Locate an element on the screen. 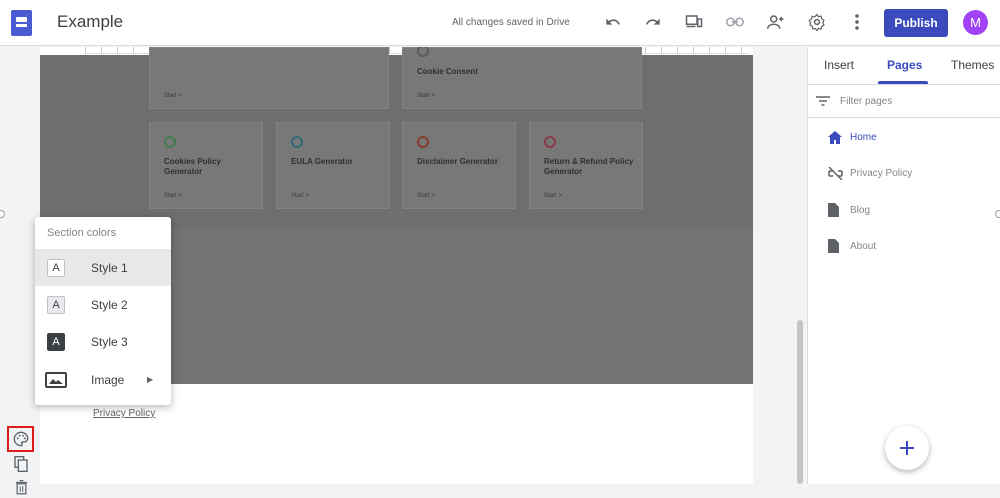 This screenshot has width=1000, height=498. page-label: About is located at coordinates (863, 246).